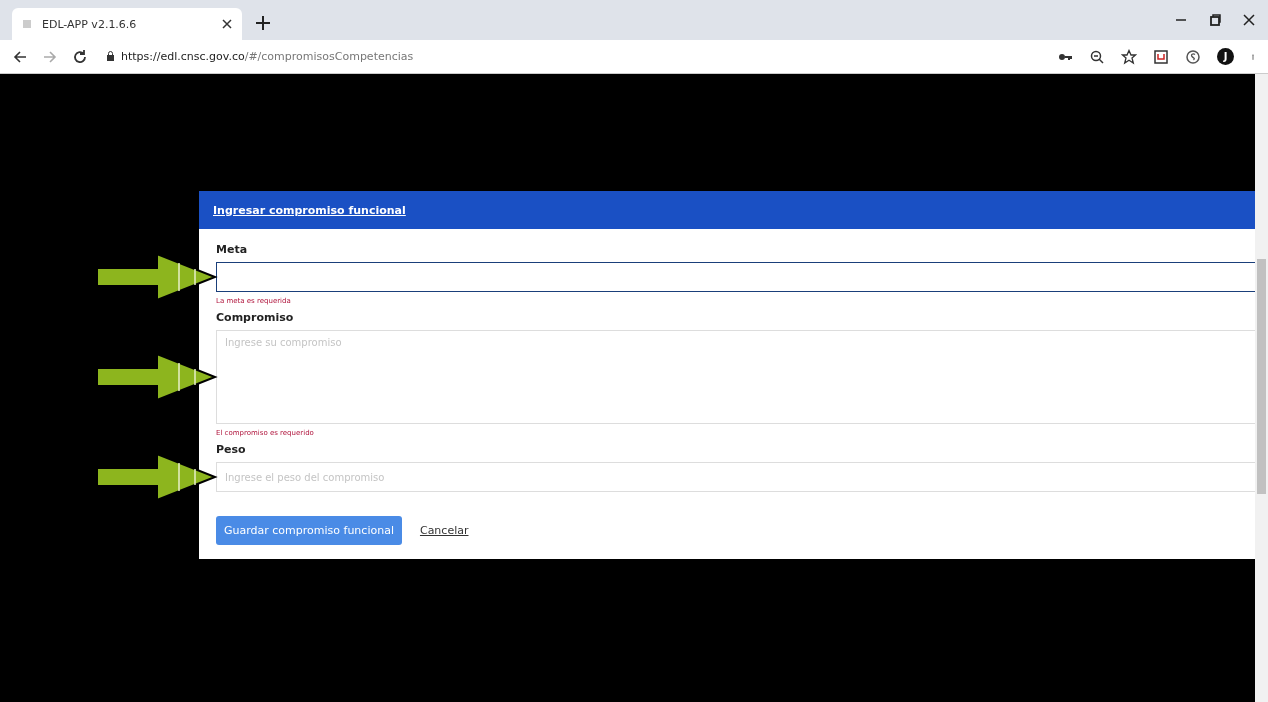 This screenshot has height=702, width=1268. What do you see at coordinates (127, 24) in the screenshot?
I see `browser-tab: EDL-APP v2.1.6.6` at bounding box center [127, 24].